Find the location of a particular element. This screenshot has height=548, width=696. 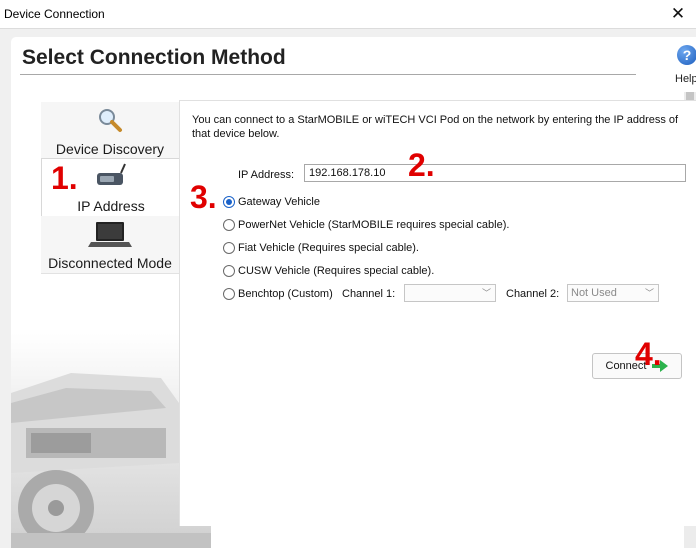

radio-gateway-vehicle: Gateway Vehicle is located at coordinates (271, 202).